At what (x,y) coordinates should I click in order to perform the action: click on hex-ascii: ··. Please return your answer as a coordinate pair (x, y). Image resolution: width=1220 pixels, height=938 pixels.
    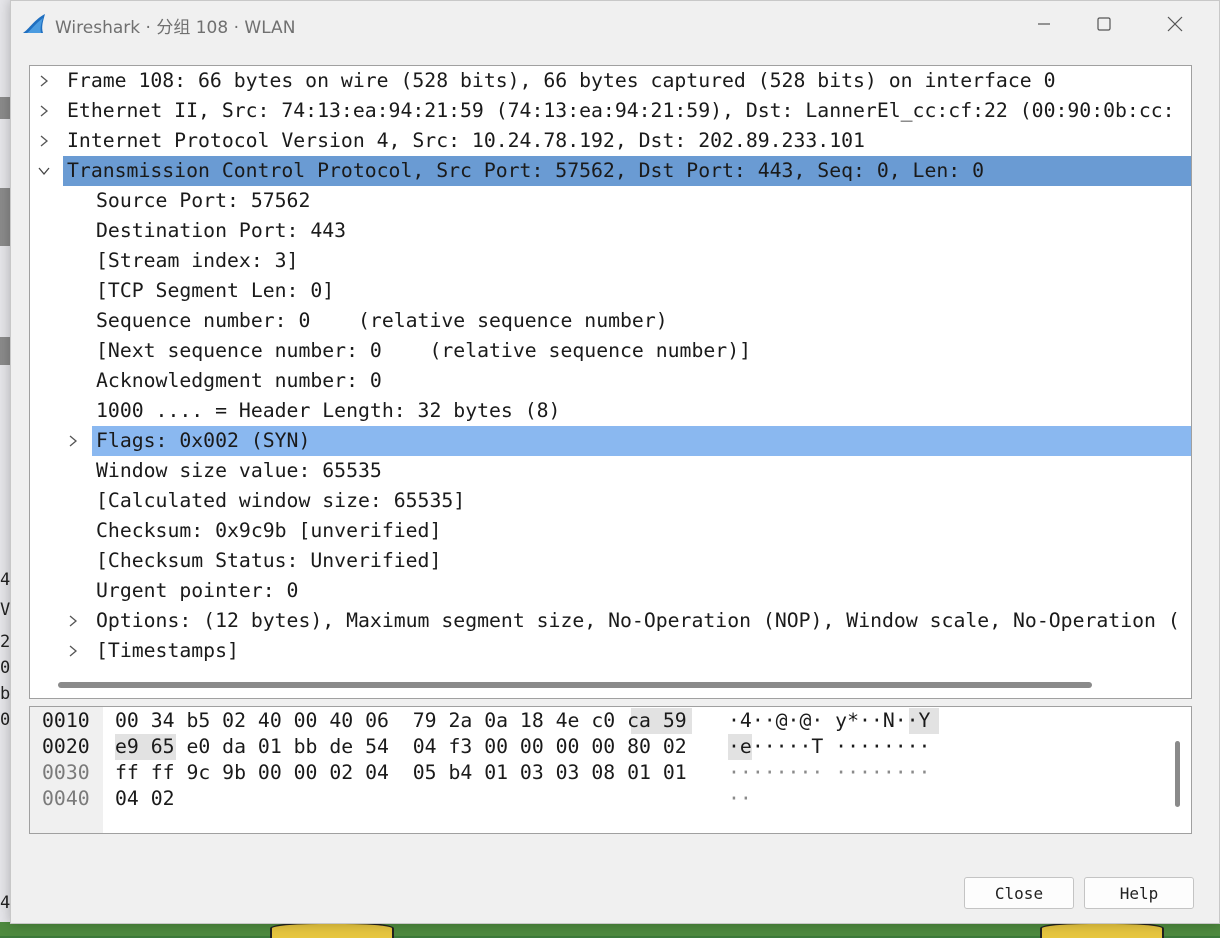
    Looking at the image, I should click on (740, 799).